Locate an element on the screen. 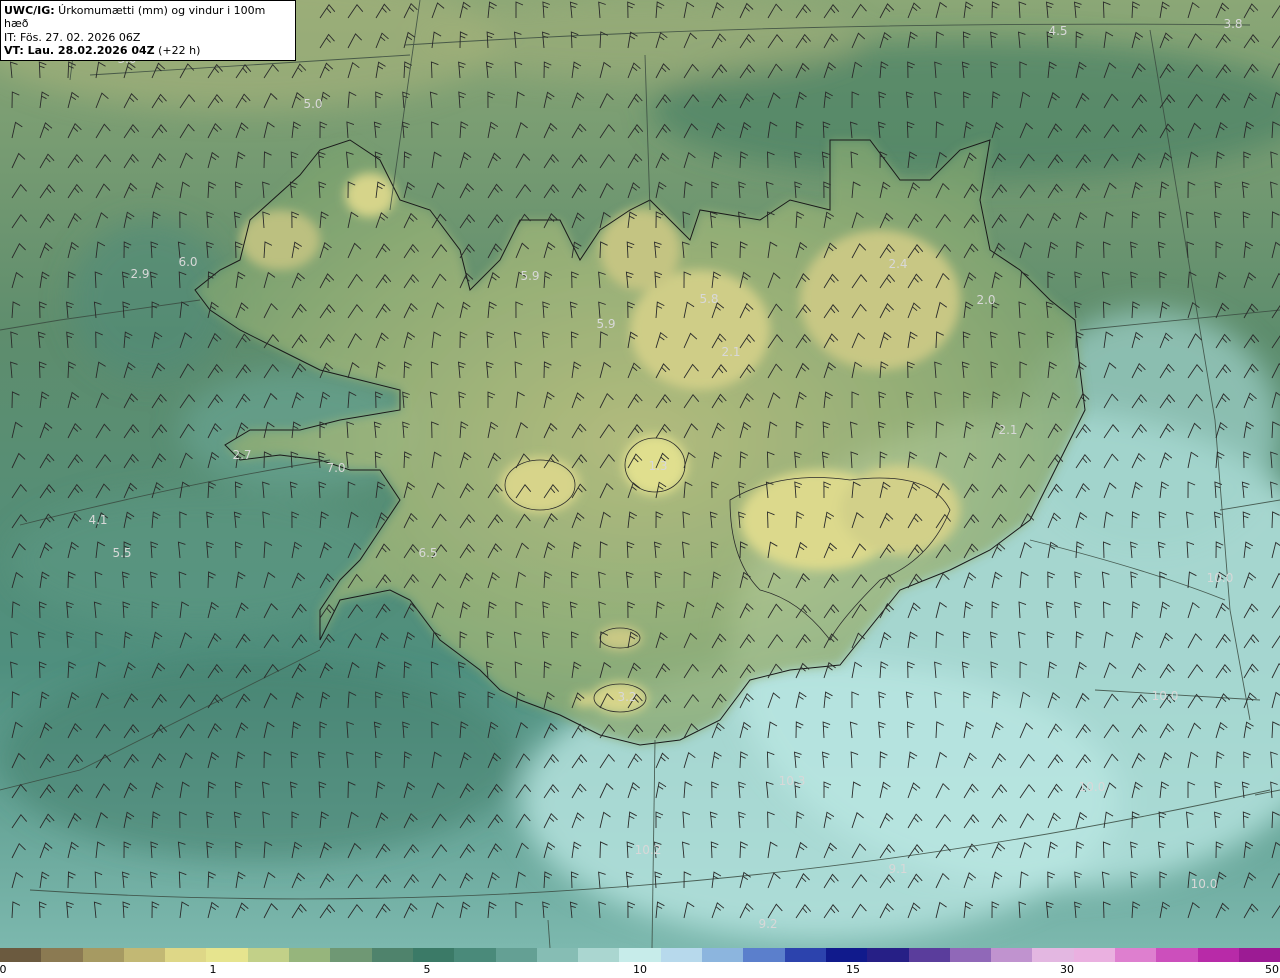  precip-value-label: 2.7 is located at coordinates (241, 455).